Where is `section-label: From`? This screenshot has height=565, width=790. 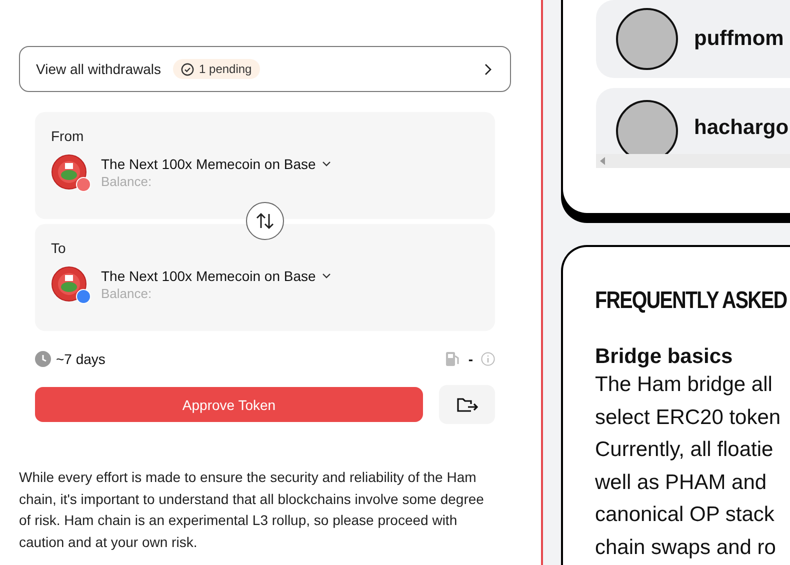
section-label: From is located at coordinates (68, 136).